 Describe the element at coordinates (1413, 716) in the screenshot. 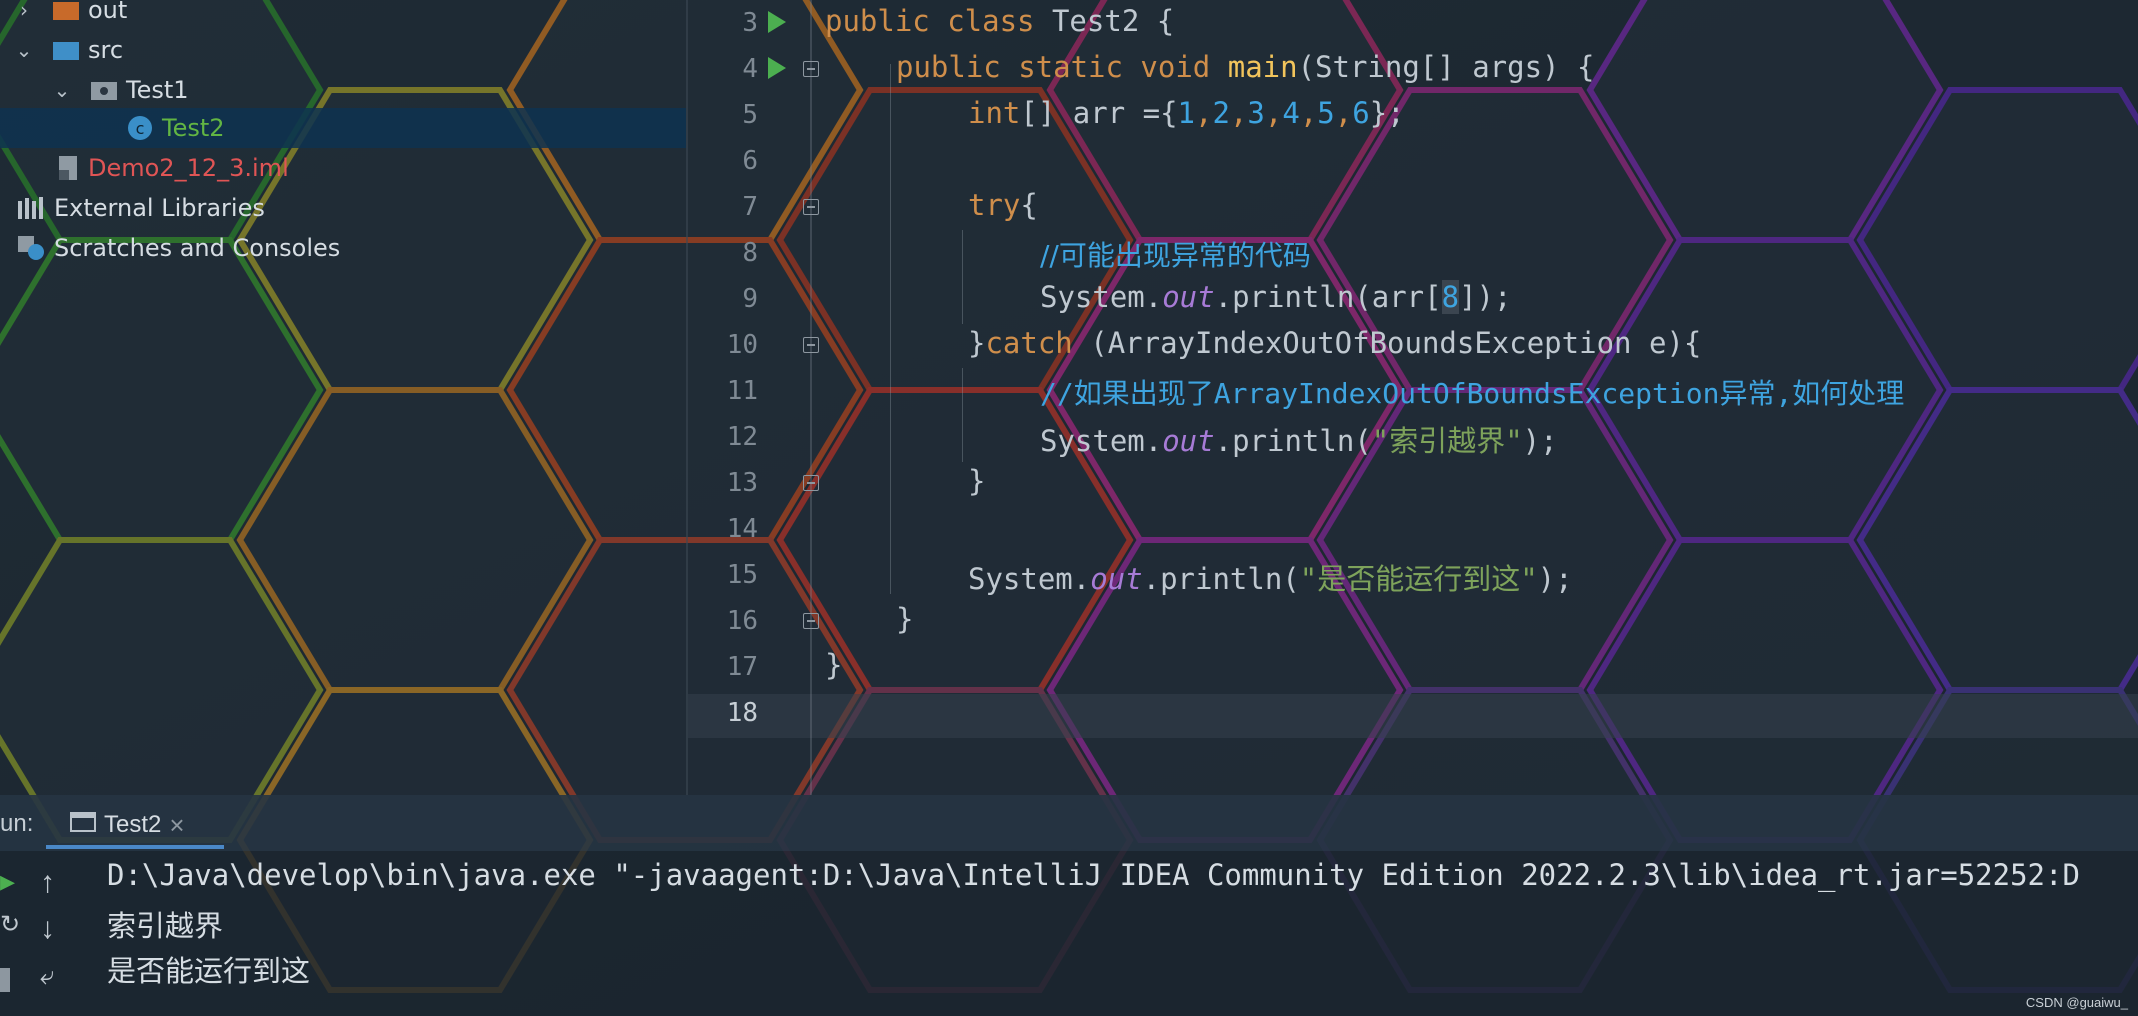

I see `current-line-highlight` at that location.